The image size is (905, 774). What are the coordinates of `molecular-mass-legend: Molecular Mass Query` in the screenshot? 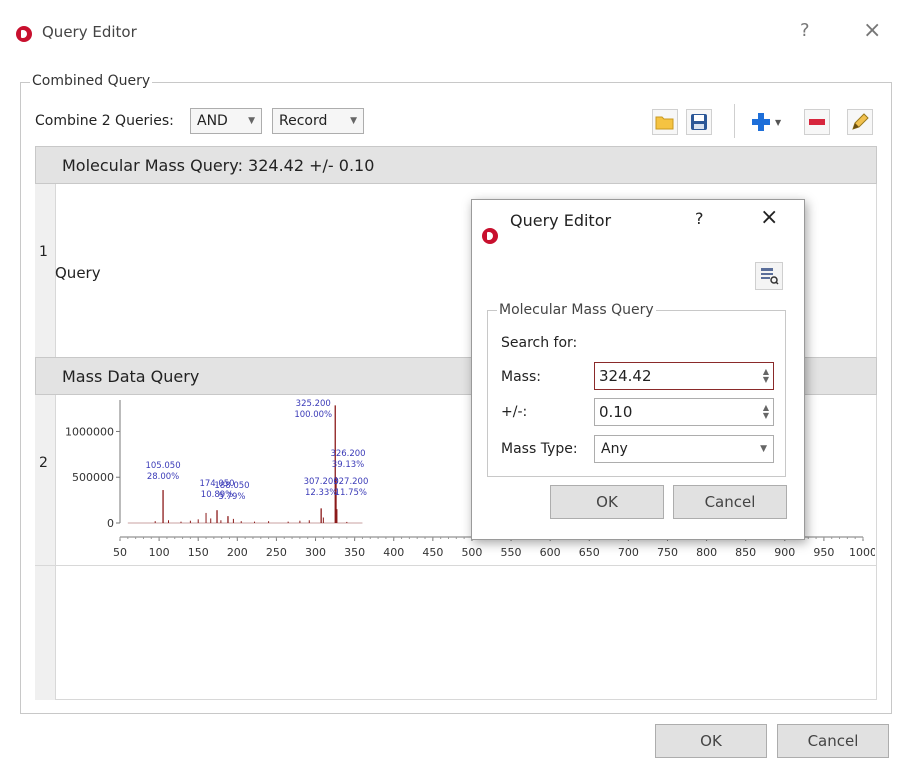 It's located at (576, 310).